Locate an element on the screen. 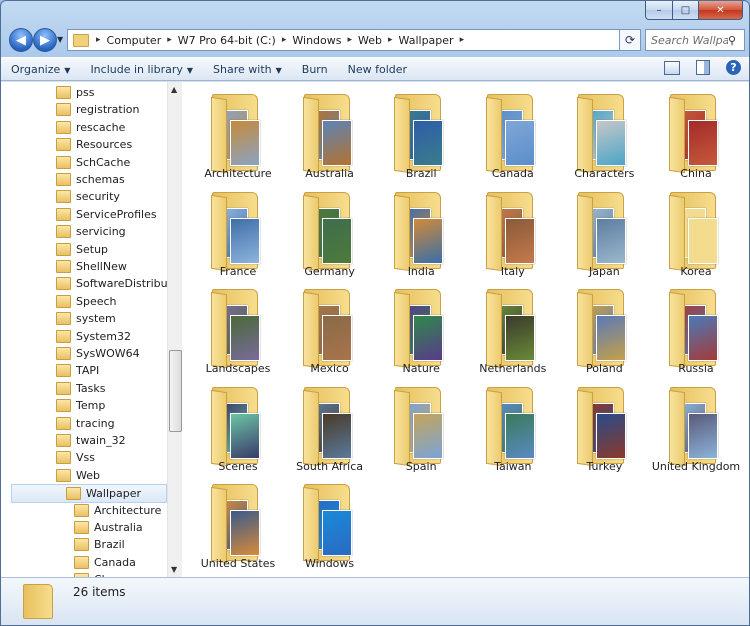 The width and height of the screenshot is (750, 626). folder-tile: Architecture is located at coordinates (238, 136).